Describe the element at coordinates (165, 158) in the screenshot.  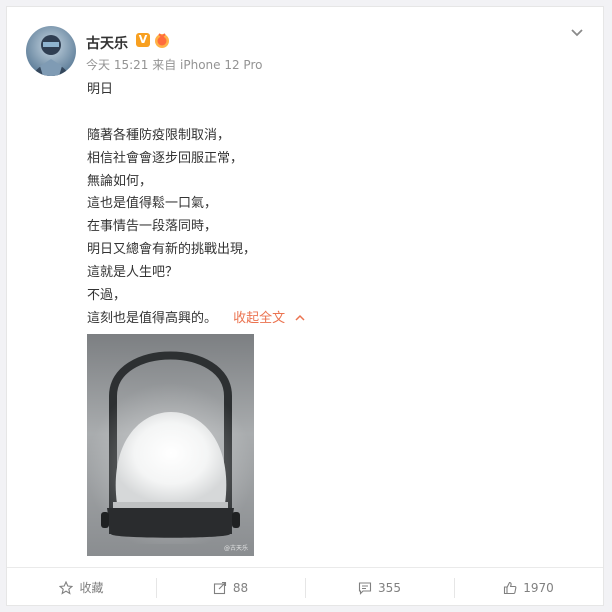
I see `post-line: 相信社會會逐步回服正常，` at that location.